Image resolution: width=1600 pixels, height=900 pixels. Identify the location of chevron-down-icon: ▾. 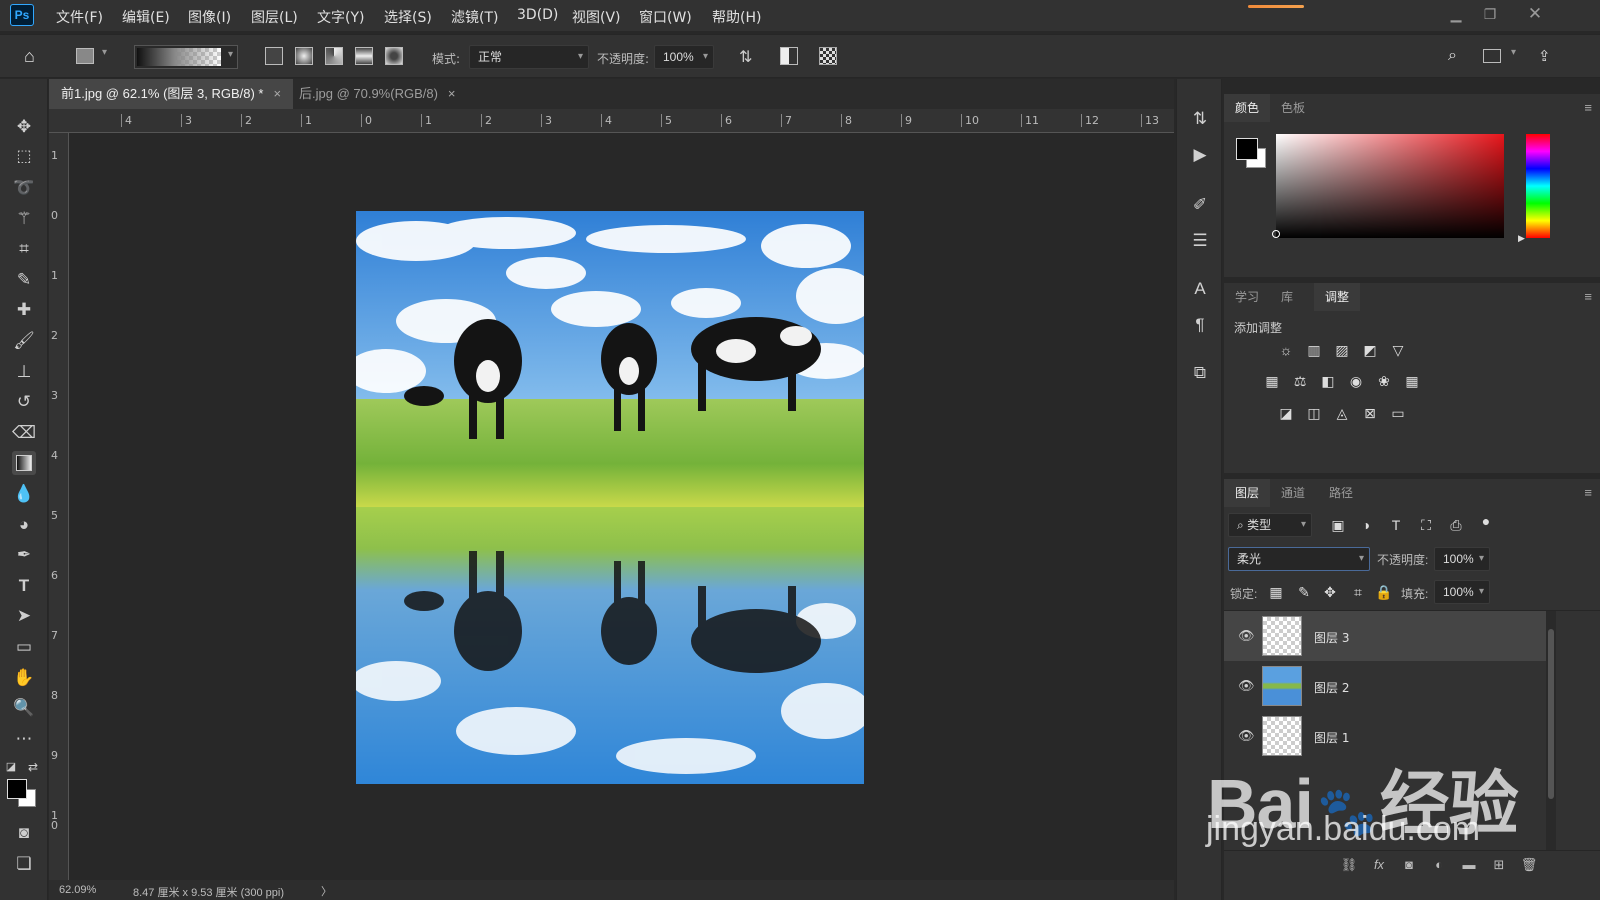
(111, 56).